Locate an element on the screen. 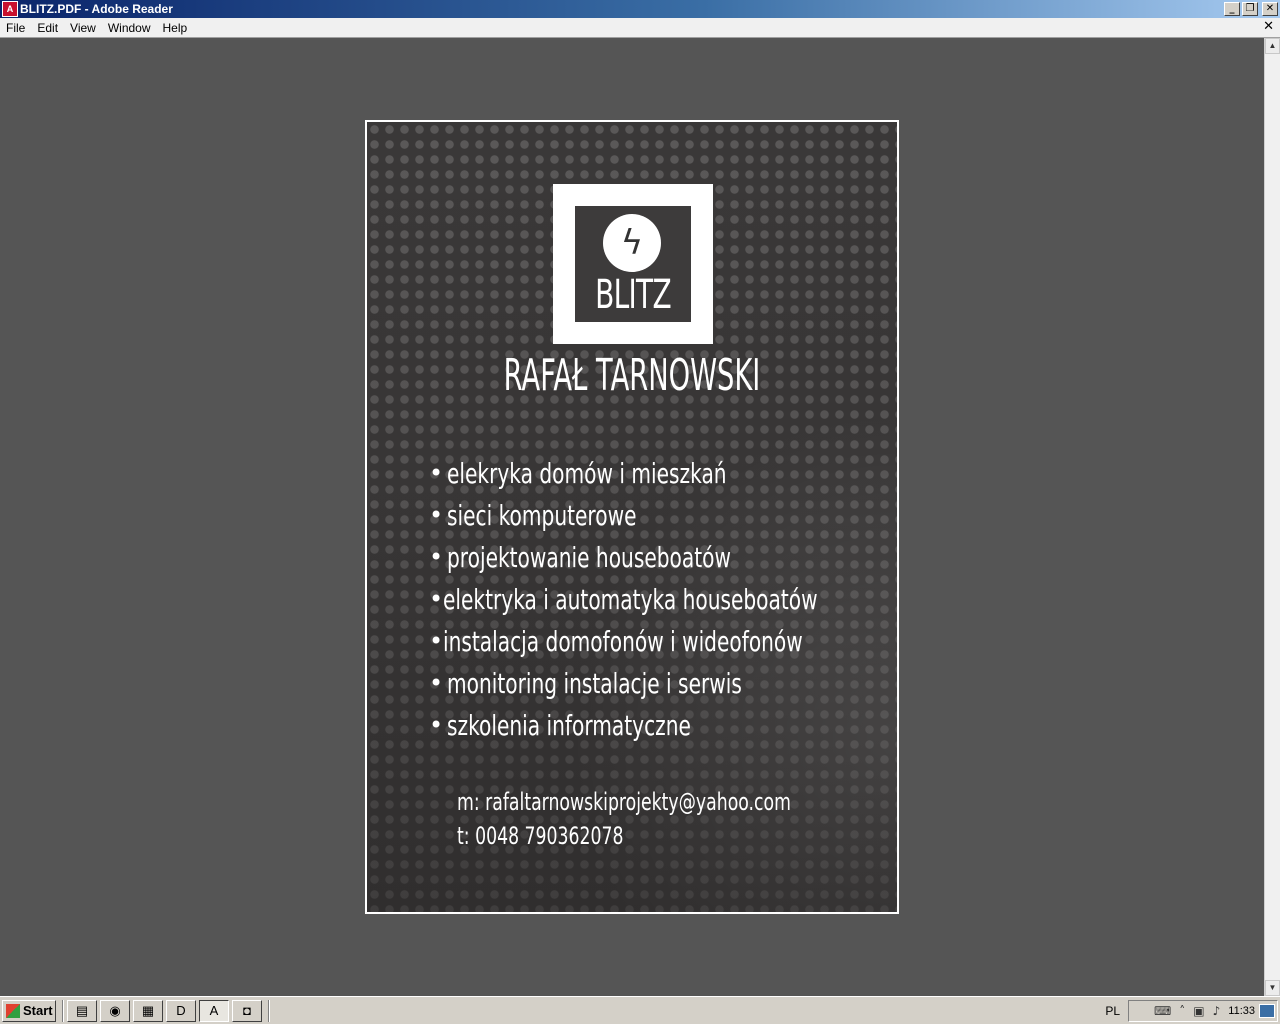 The image size is (1280, 1024). lightning-bolt-icon: ϟ is located at coordinates (632, 243).